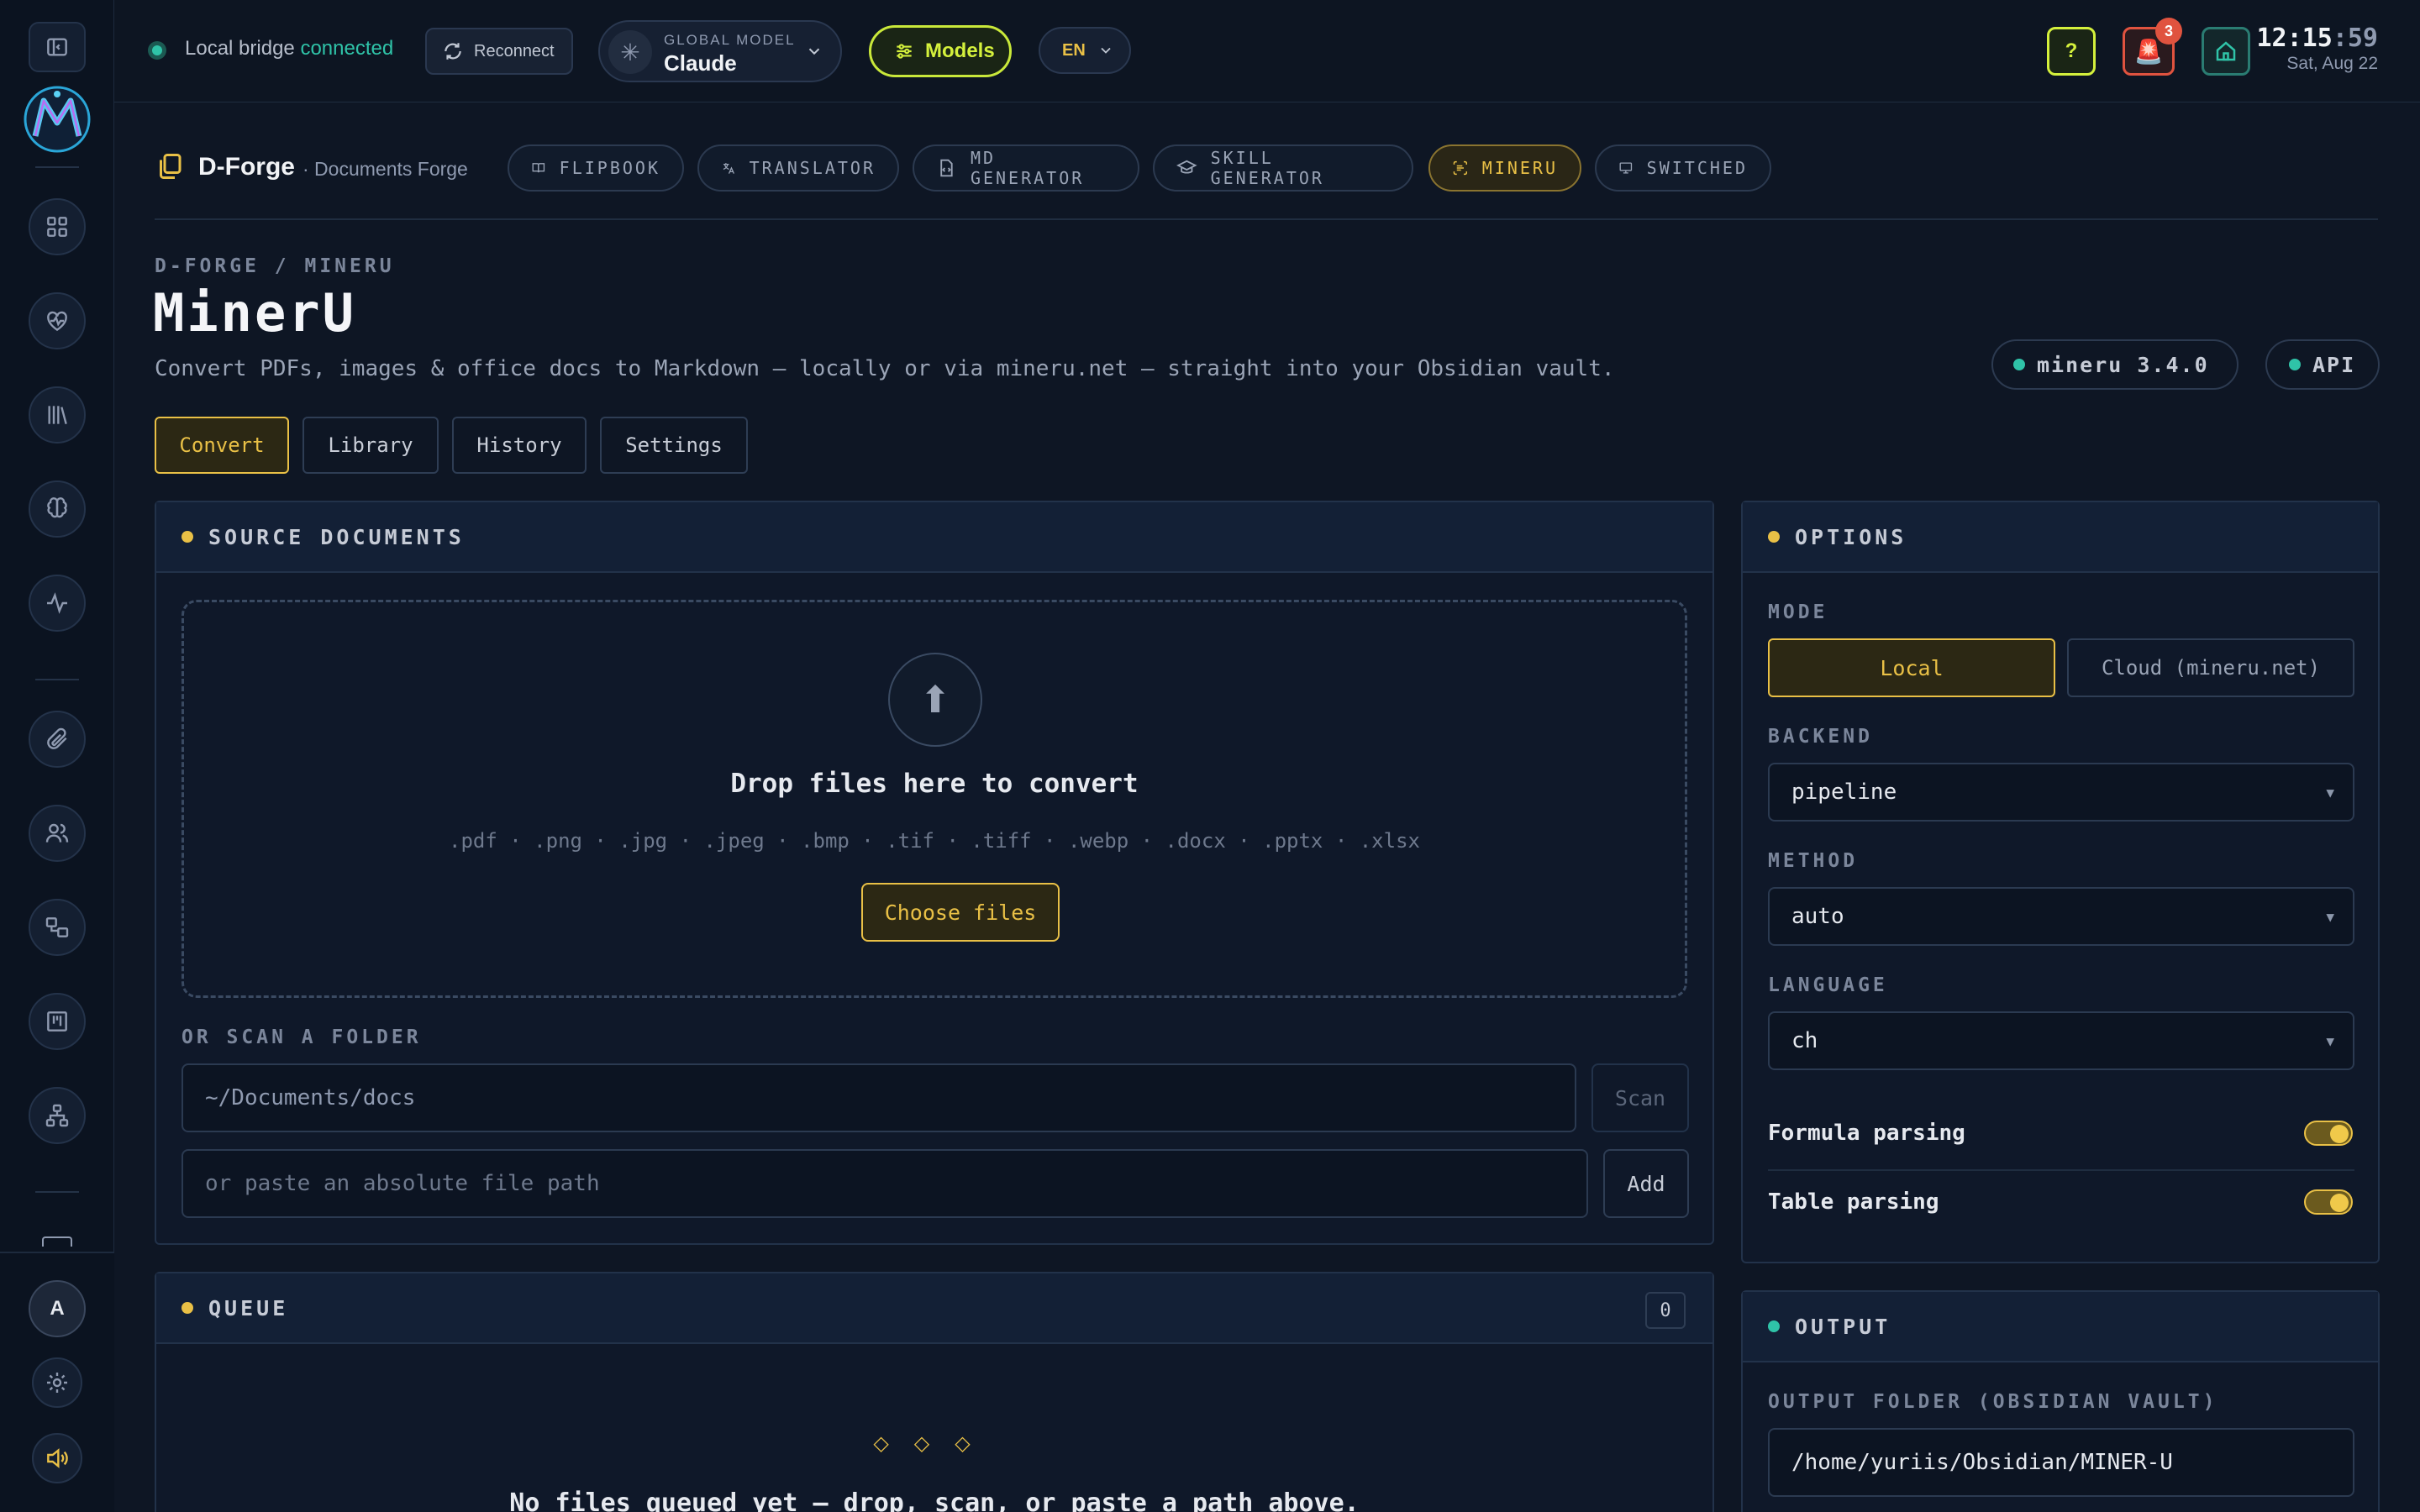 Image resolution: width=2420 pixels, height=1512 pixels. I want to click on file-path-input: or paste an absolute file path, so click(885, 1183).